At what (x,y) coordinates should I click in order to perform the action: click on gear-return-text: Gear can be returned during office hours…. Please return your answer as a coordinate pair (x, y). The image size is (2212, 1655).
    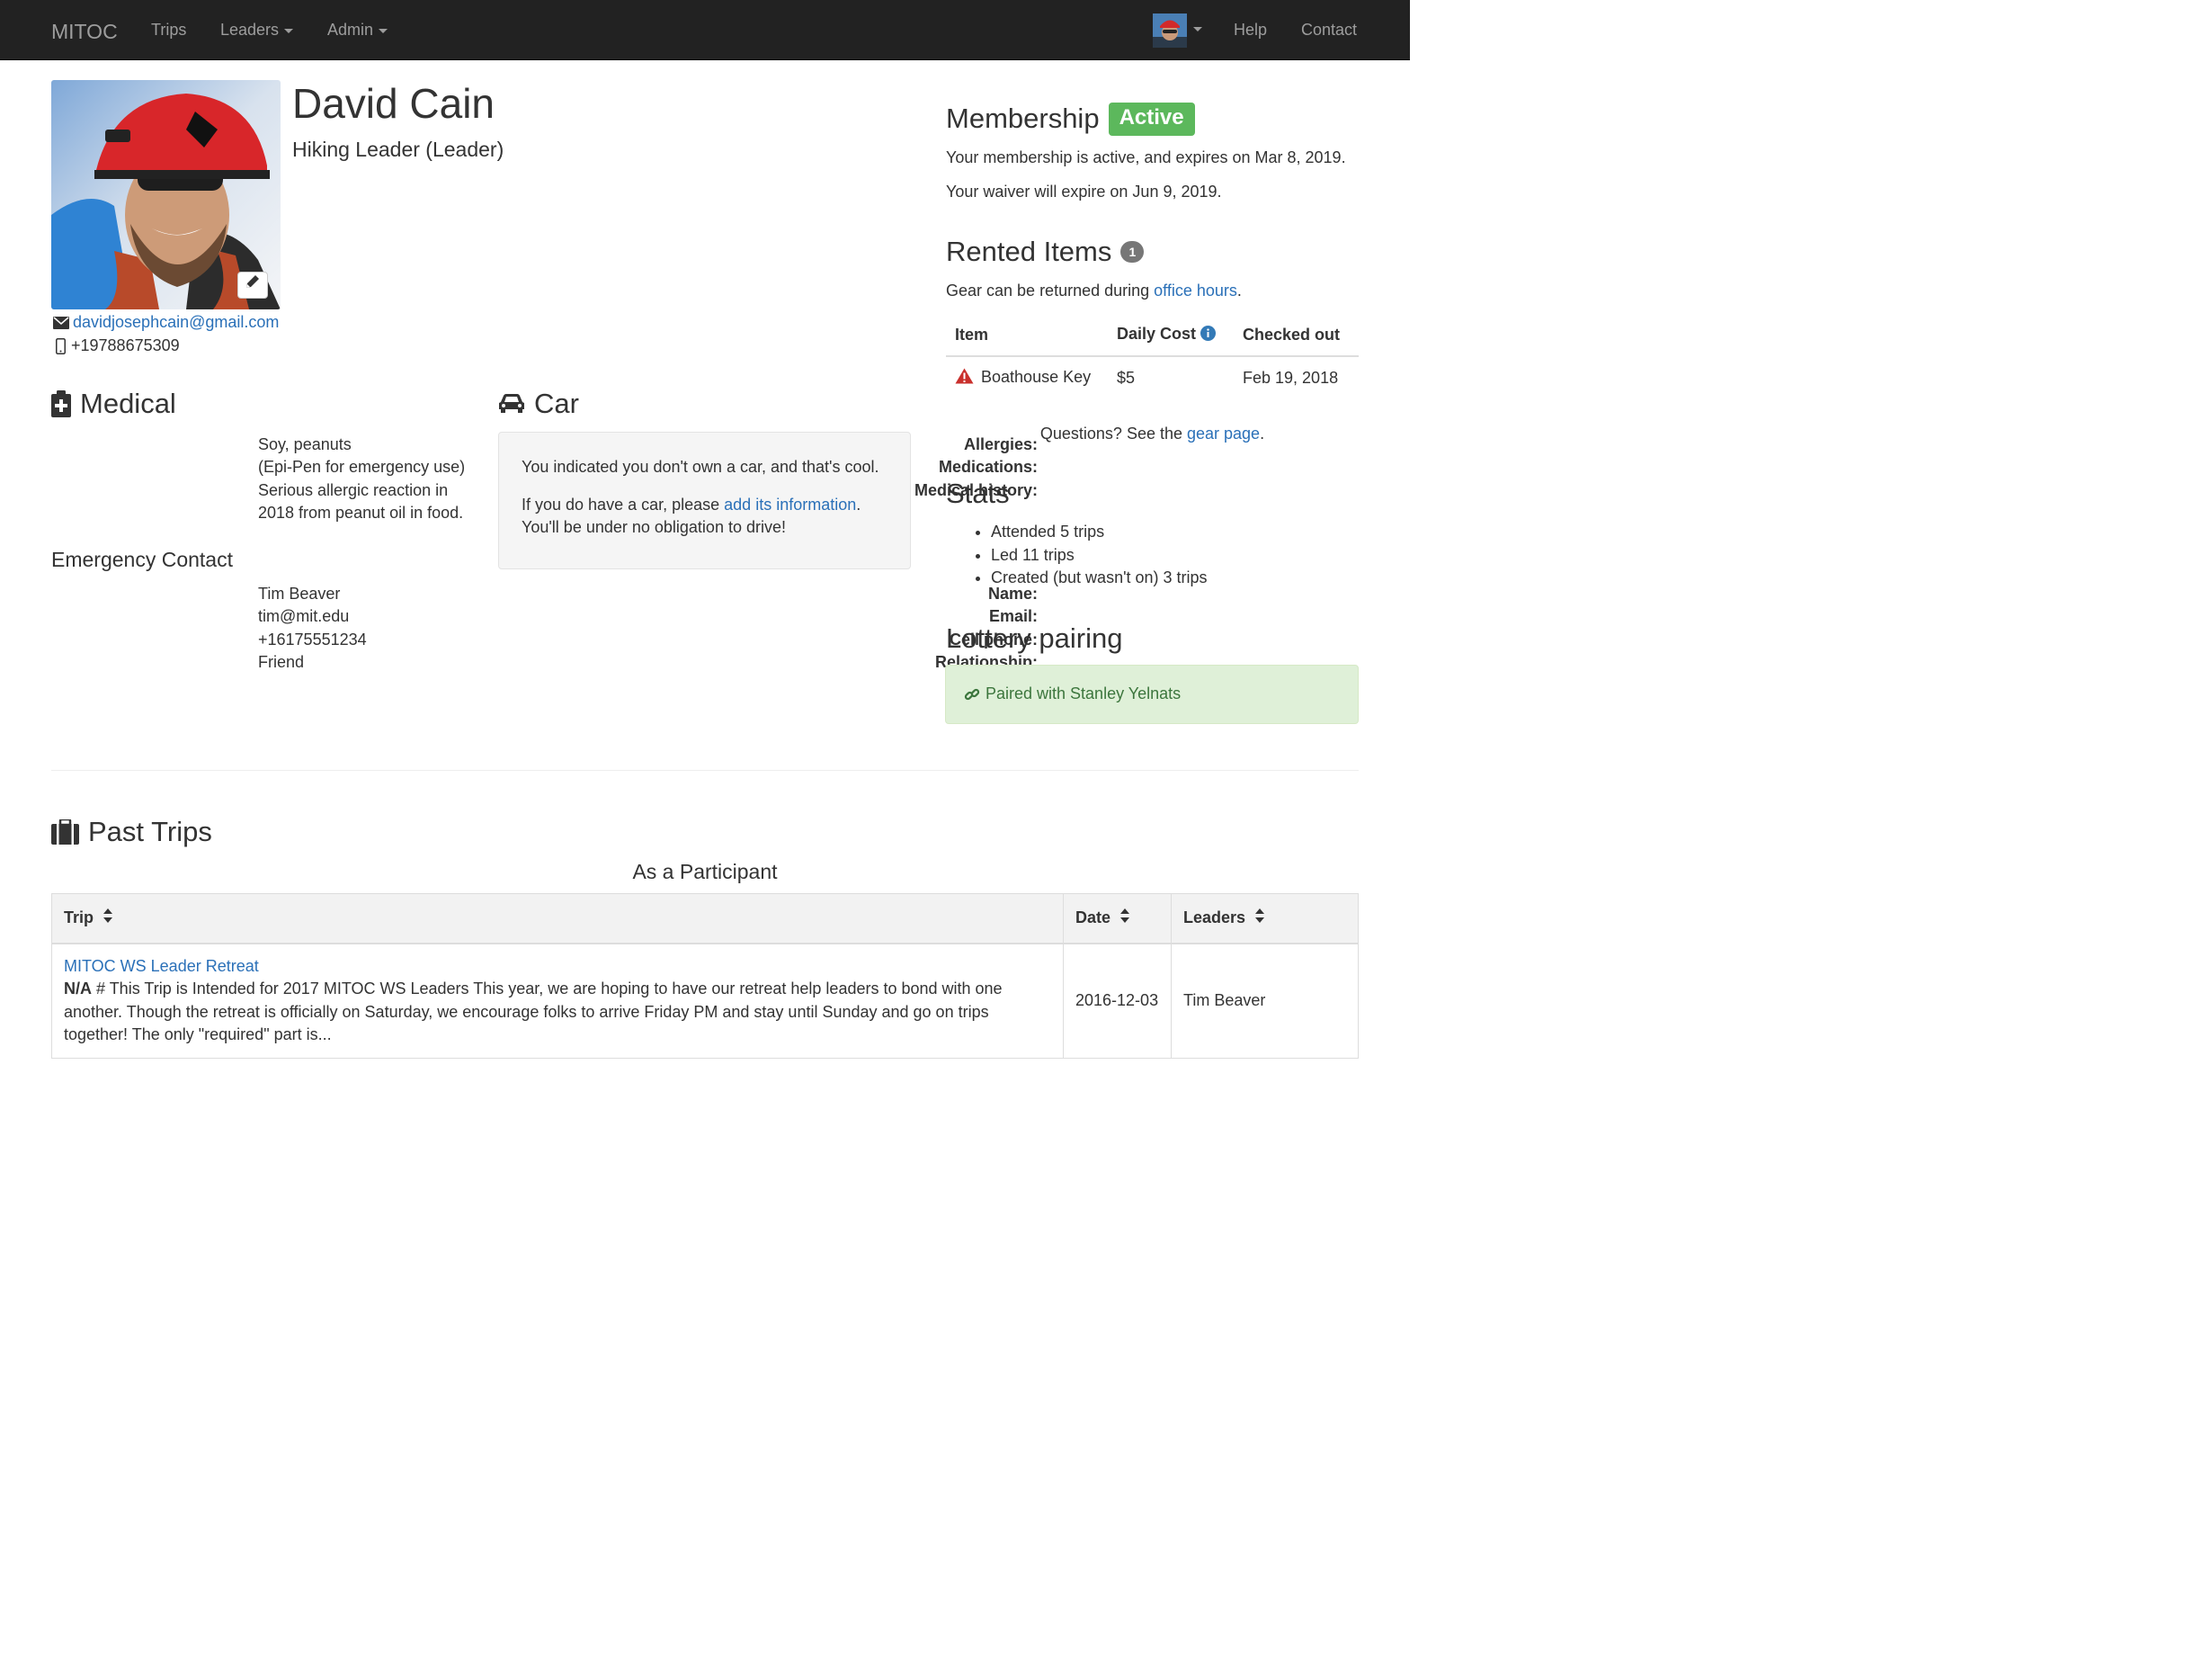
    Looking at the image, I should click on (1094, 291).